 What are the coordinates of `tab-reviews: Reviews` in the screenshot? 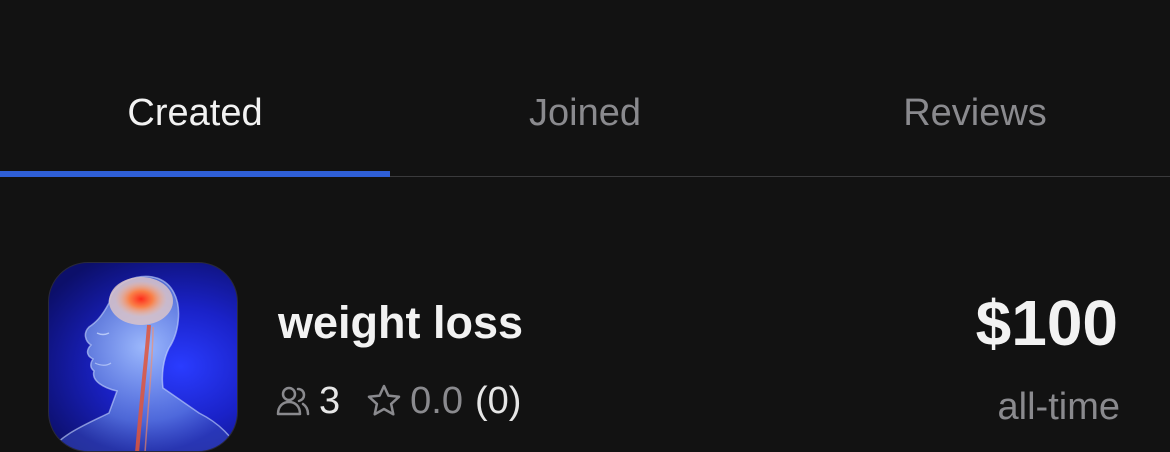 It's located at (975, 113).